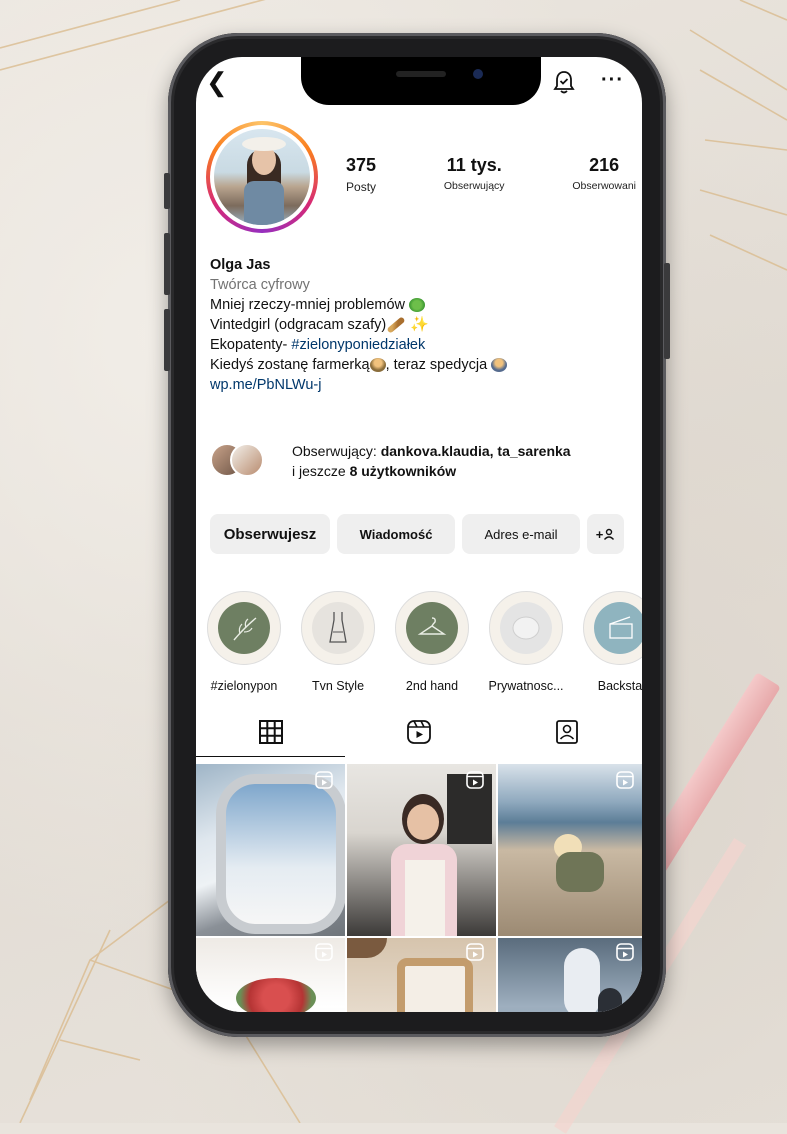 The image size is (787, 1134). What do you see at coordinates (167, 340) in the screenshot?
I see `volume-down-button` at bounding box center [167, 340].